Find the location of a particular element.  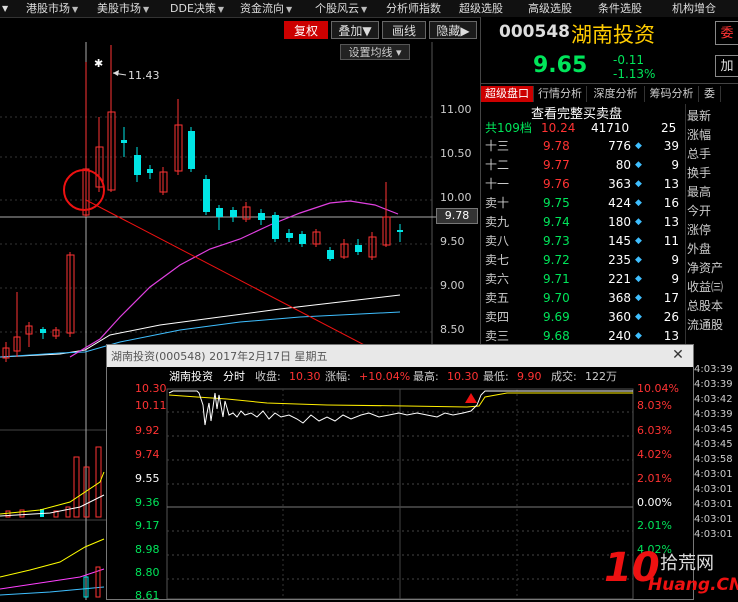

row-price: 9.78 is located at coordinates (556, 146).